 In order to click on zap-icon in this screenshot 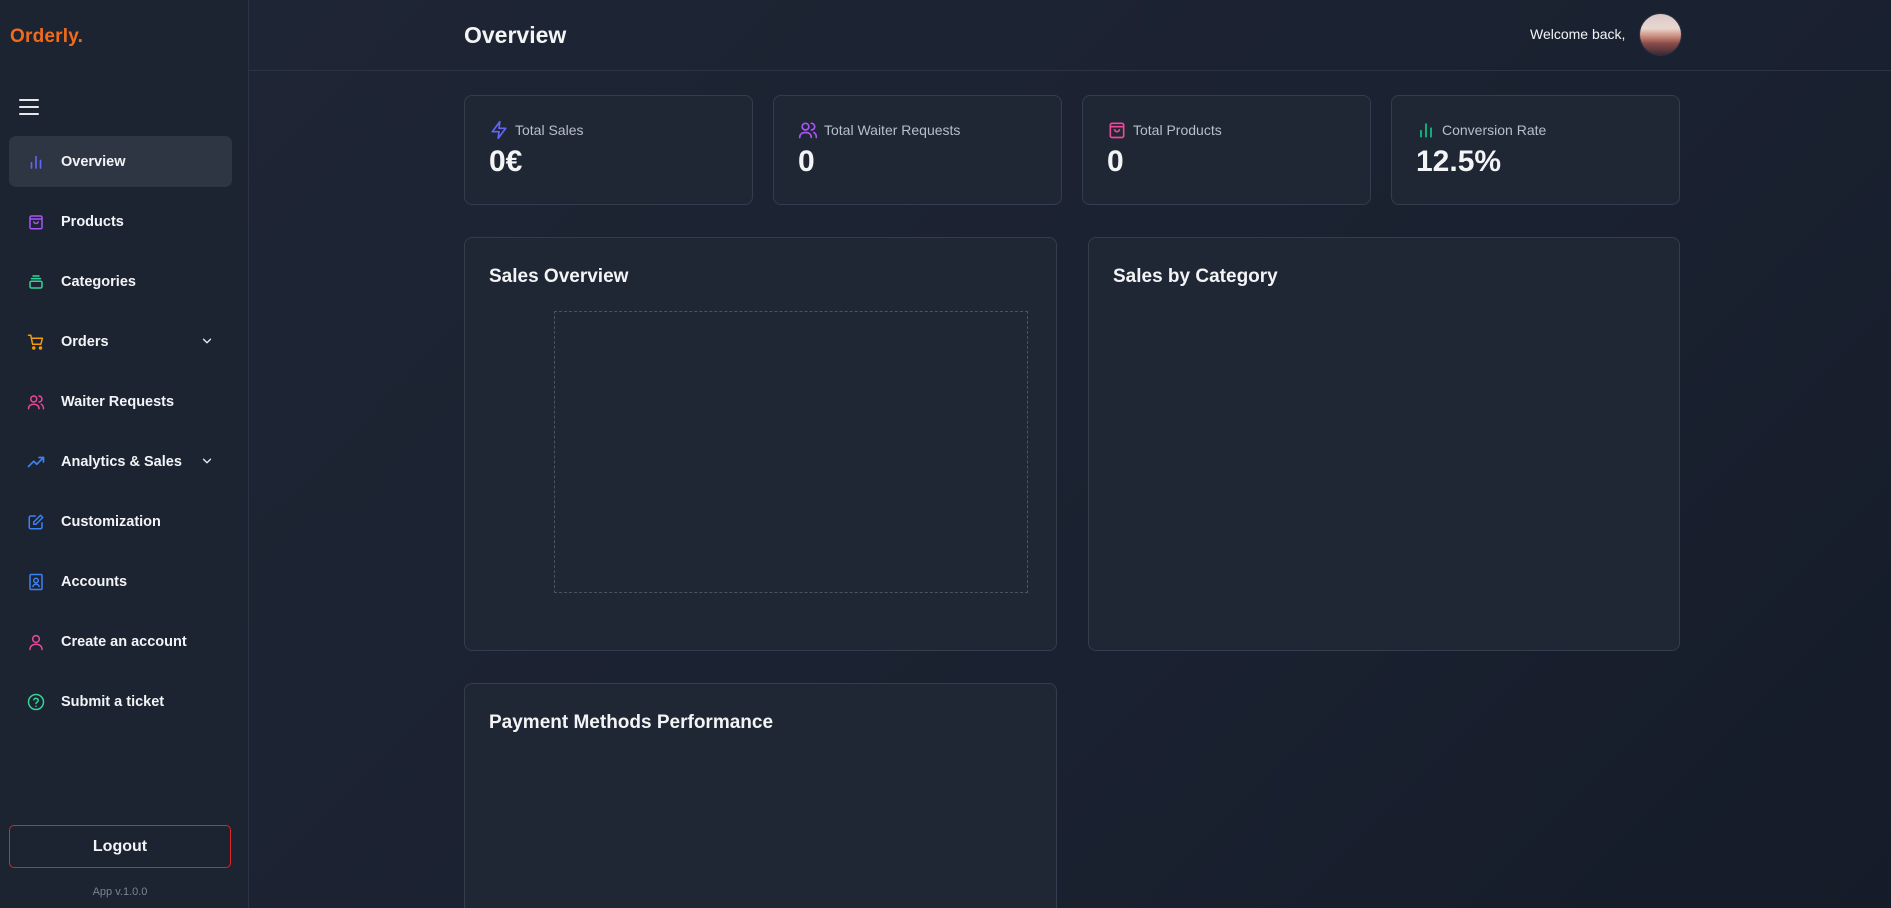, I will do `click(499, 130)`.